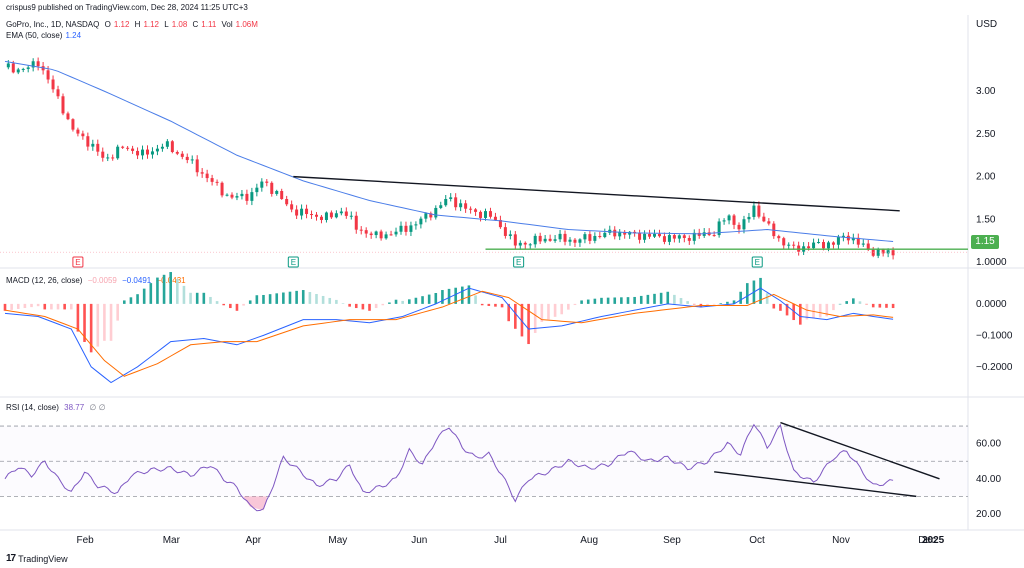 Image resolution: width=1024 pixels, height=568 pixels. Describe the element at coordinates (11, 558) in the screenshot. I see `tradingview-logo-icon: 17` at that location.